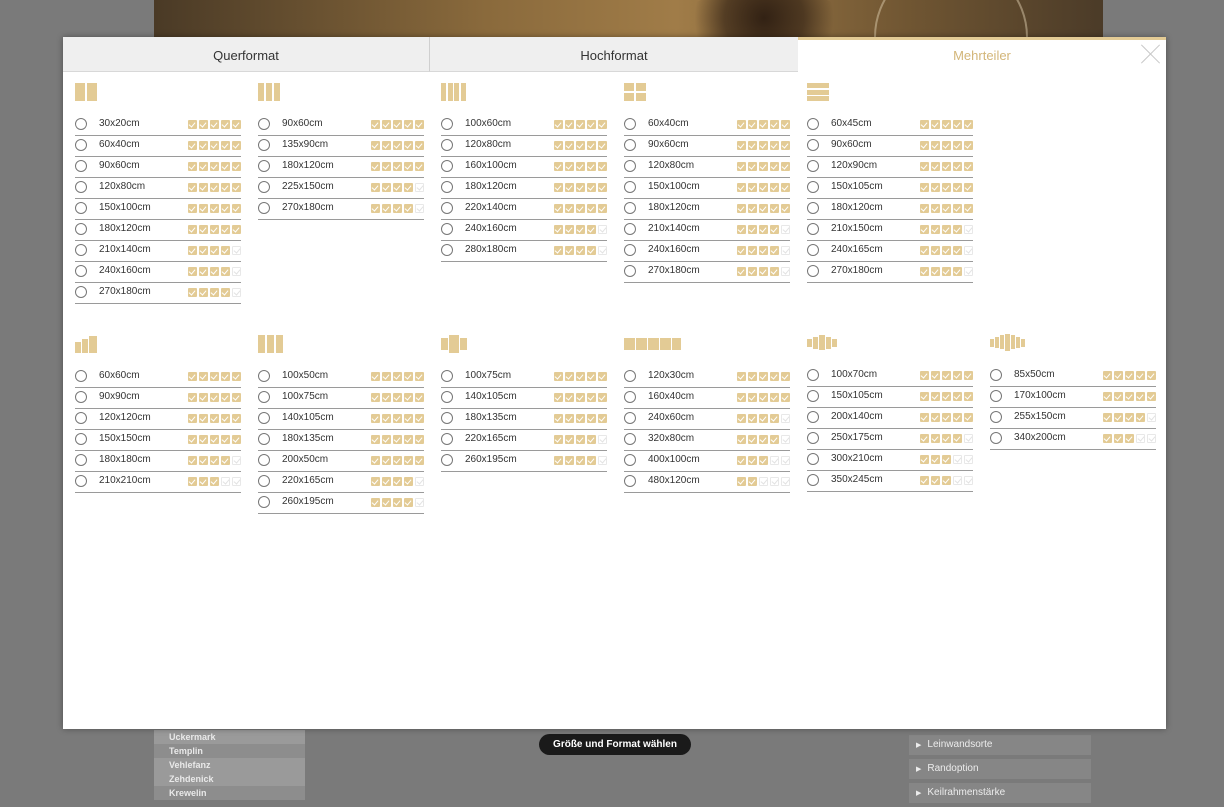 The image size is (1224, 807). What do you see at coordinates (1000, 793) in the screenshot?
I see `option-keilrahmenstaerke: ▶ Keilrahmenstärke` at bounding box center [1000, 793].